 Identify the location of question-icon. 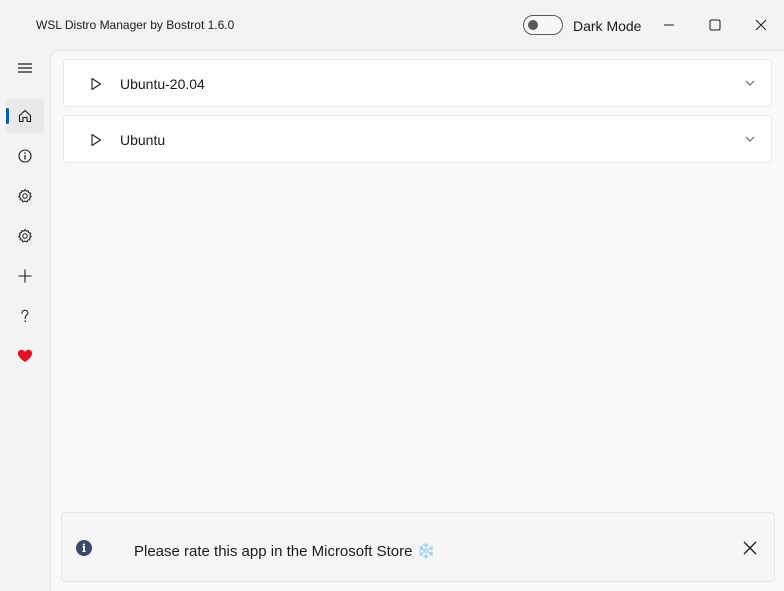
(25, 315).